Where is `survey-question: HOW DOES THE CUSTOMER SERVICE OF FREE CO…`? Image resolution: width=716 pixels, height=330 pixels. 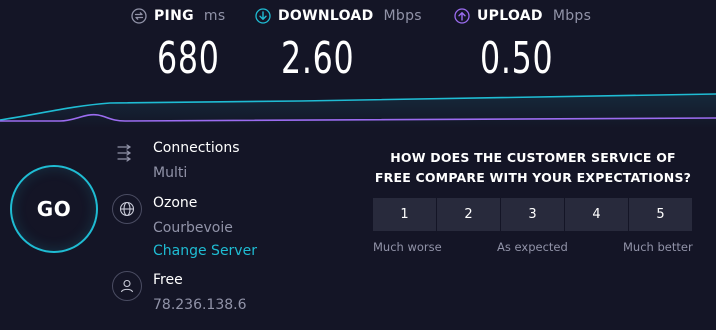
survey-question: HOW DOES THE CUSTOMER SERVICE OF FREE CO… is located at coordinates (533, 167).